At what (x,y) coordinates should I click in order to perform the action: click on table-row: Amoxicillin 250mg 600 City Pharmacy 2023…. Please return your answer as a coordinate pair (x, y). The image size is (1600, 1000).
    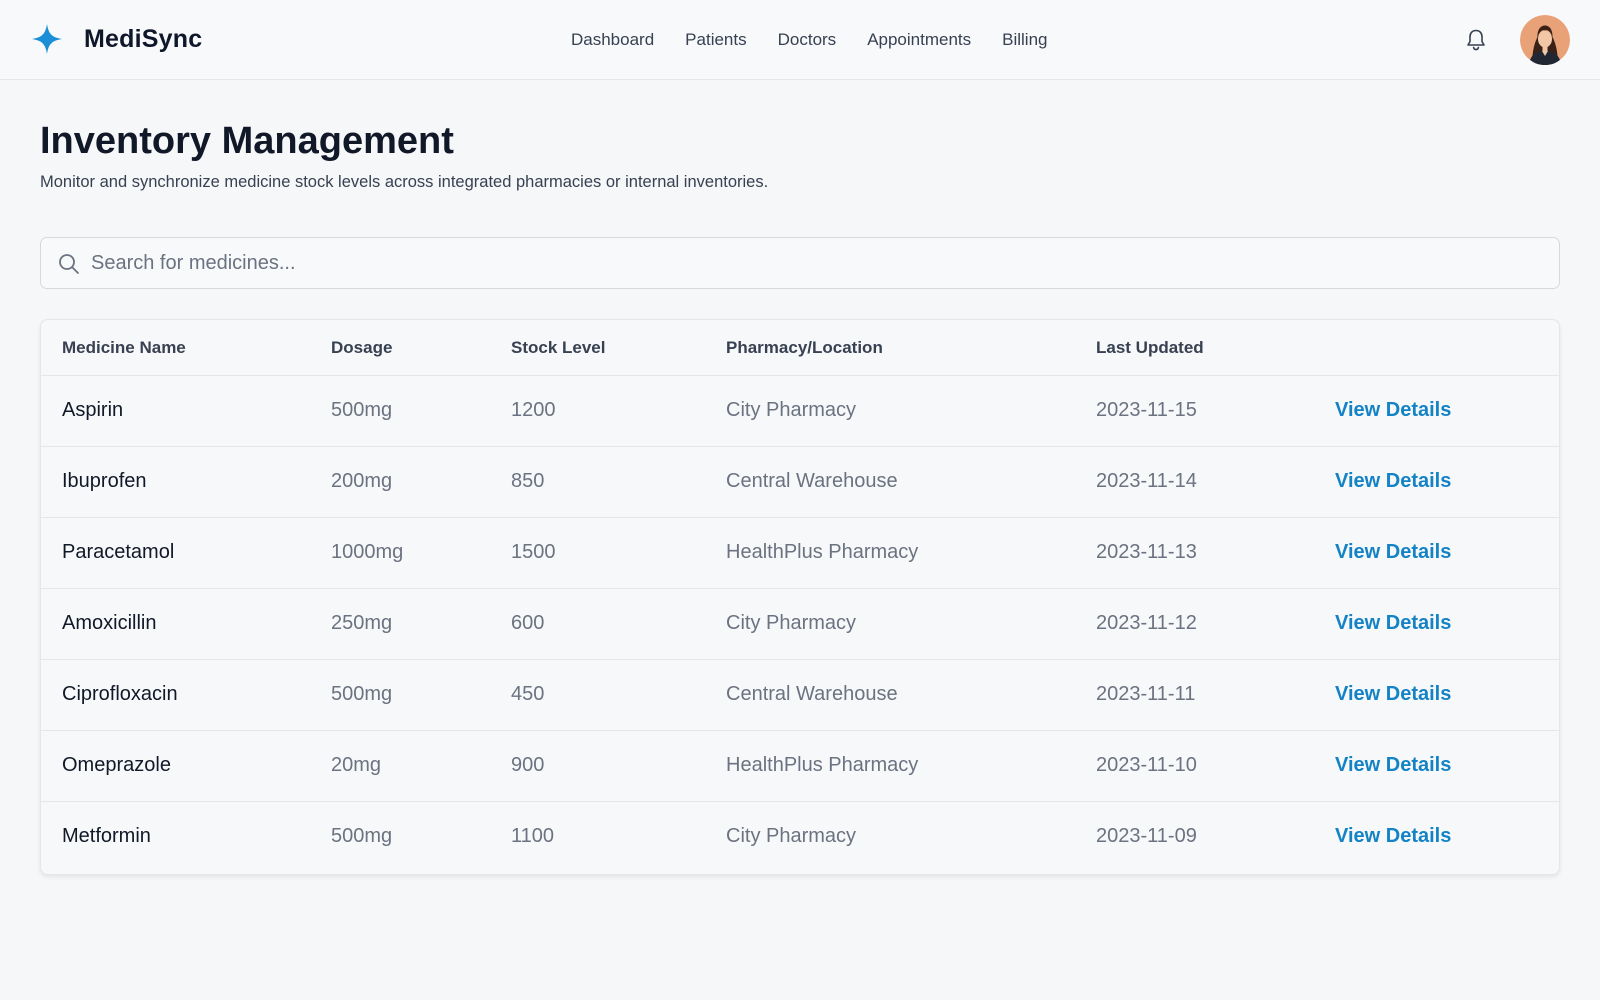
    Looking at the image, I should click on (800, 624).